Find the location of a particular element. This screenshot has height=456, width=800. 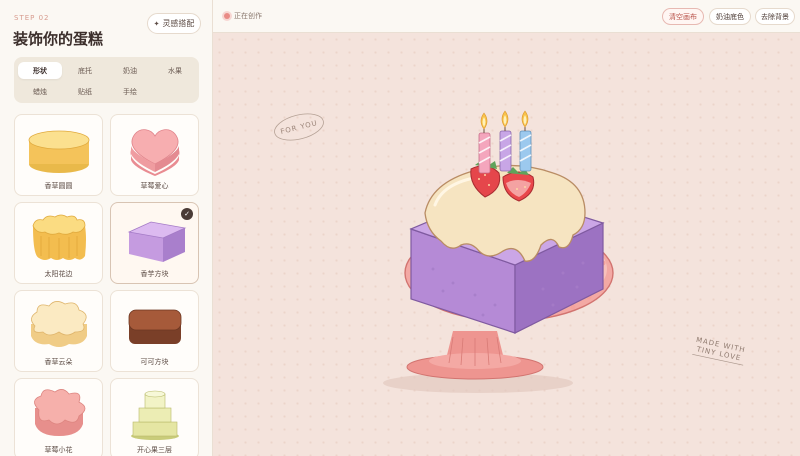

shape-card-label: 可可方块 is located at coordinates (154, 362).